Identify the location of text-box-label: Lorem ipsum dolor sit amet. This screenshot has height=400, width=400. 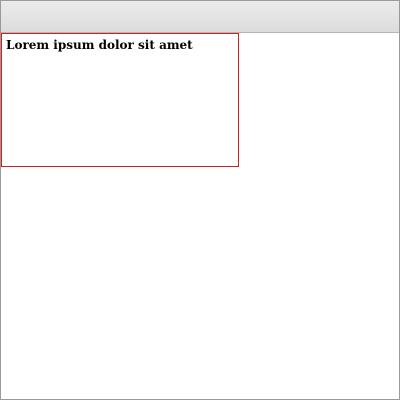
(99, 45).